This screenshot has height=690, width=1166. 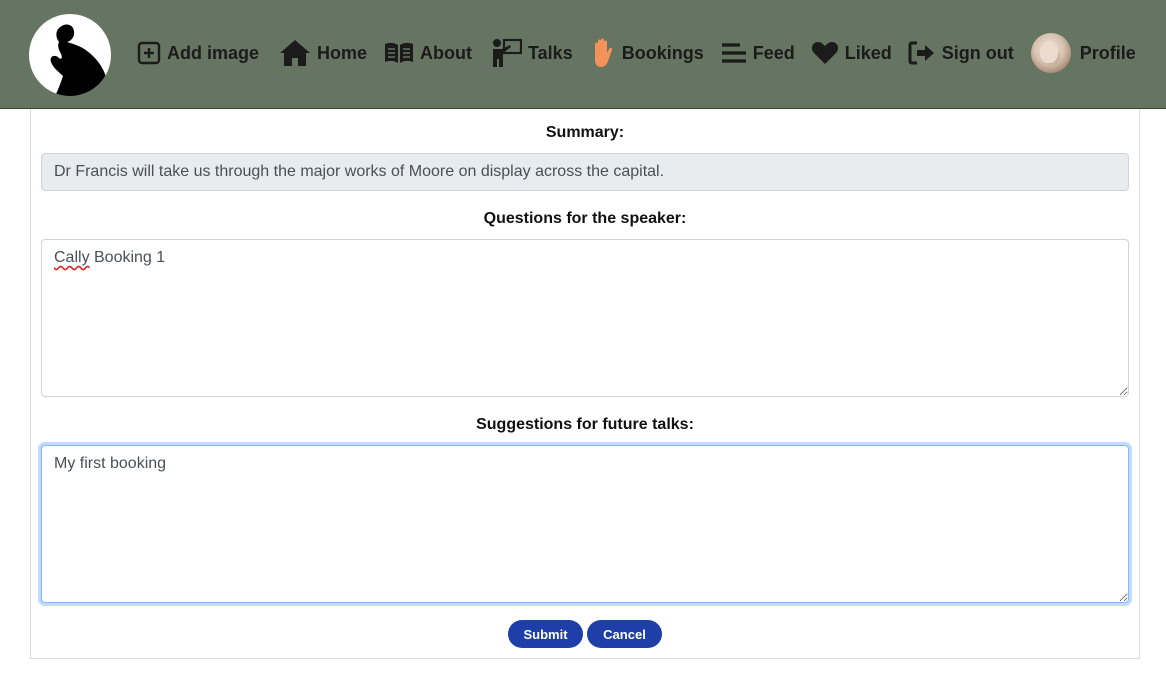 I want to click on nav-home-label: Home, so click(x=342, y=52).